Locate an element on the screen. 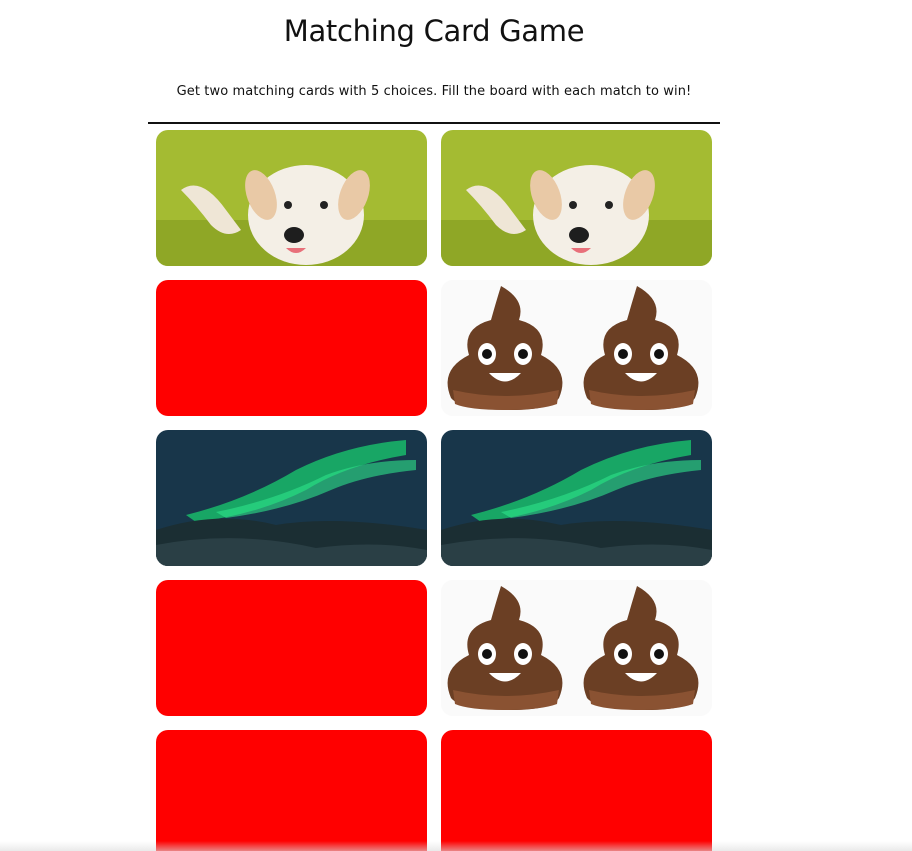 This screenshot has height=851, width=912. bottom-scroll-fade is located at coordinates (456, 846).